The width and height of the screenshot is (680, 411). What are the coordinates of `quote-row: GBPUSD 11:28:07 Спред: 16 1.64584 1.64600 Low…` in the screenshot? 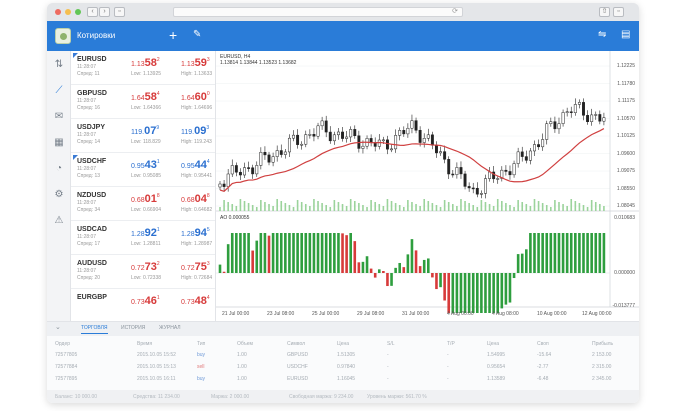 It's located at (143, 102).